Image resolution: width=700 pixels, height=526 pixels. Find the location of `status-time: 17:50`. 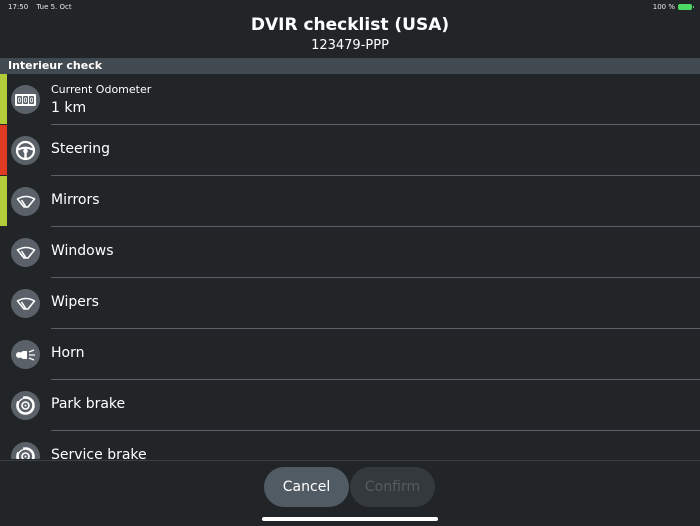

status-time: 17:50 is located at coordinates (18, 7).